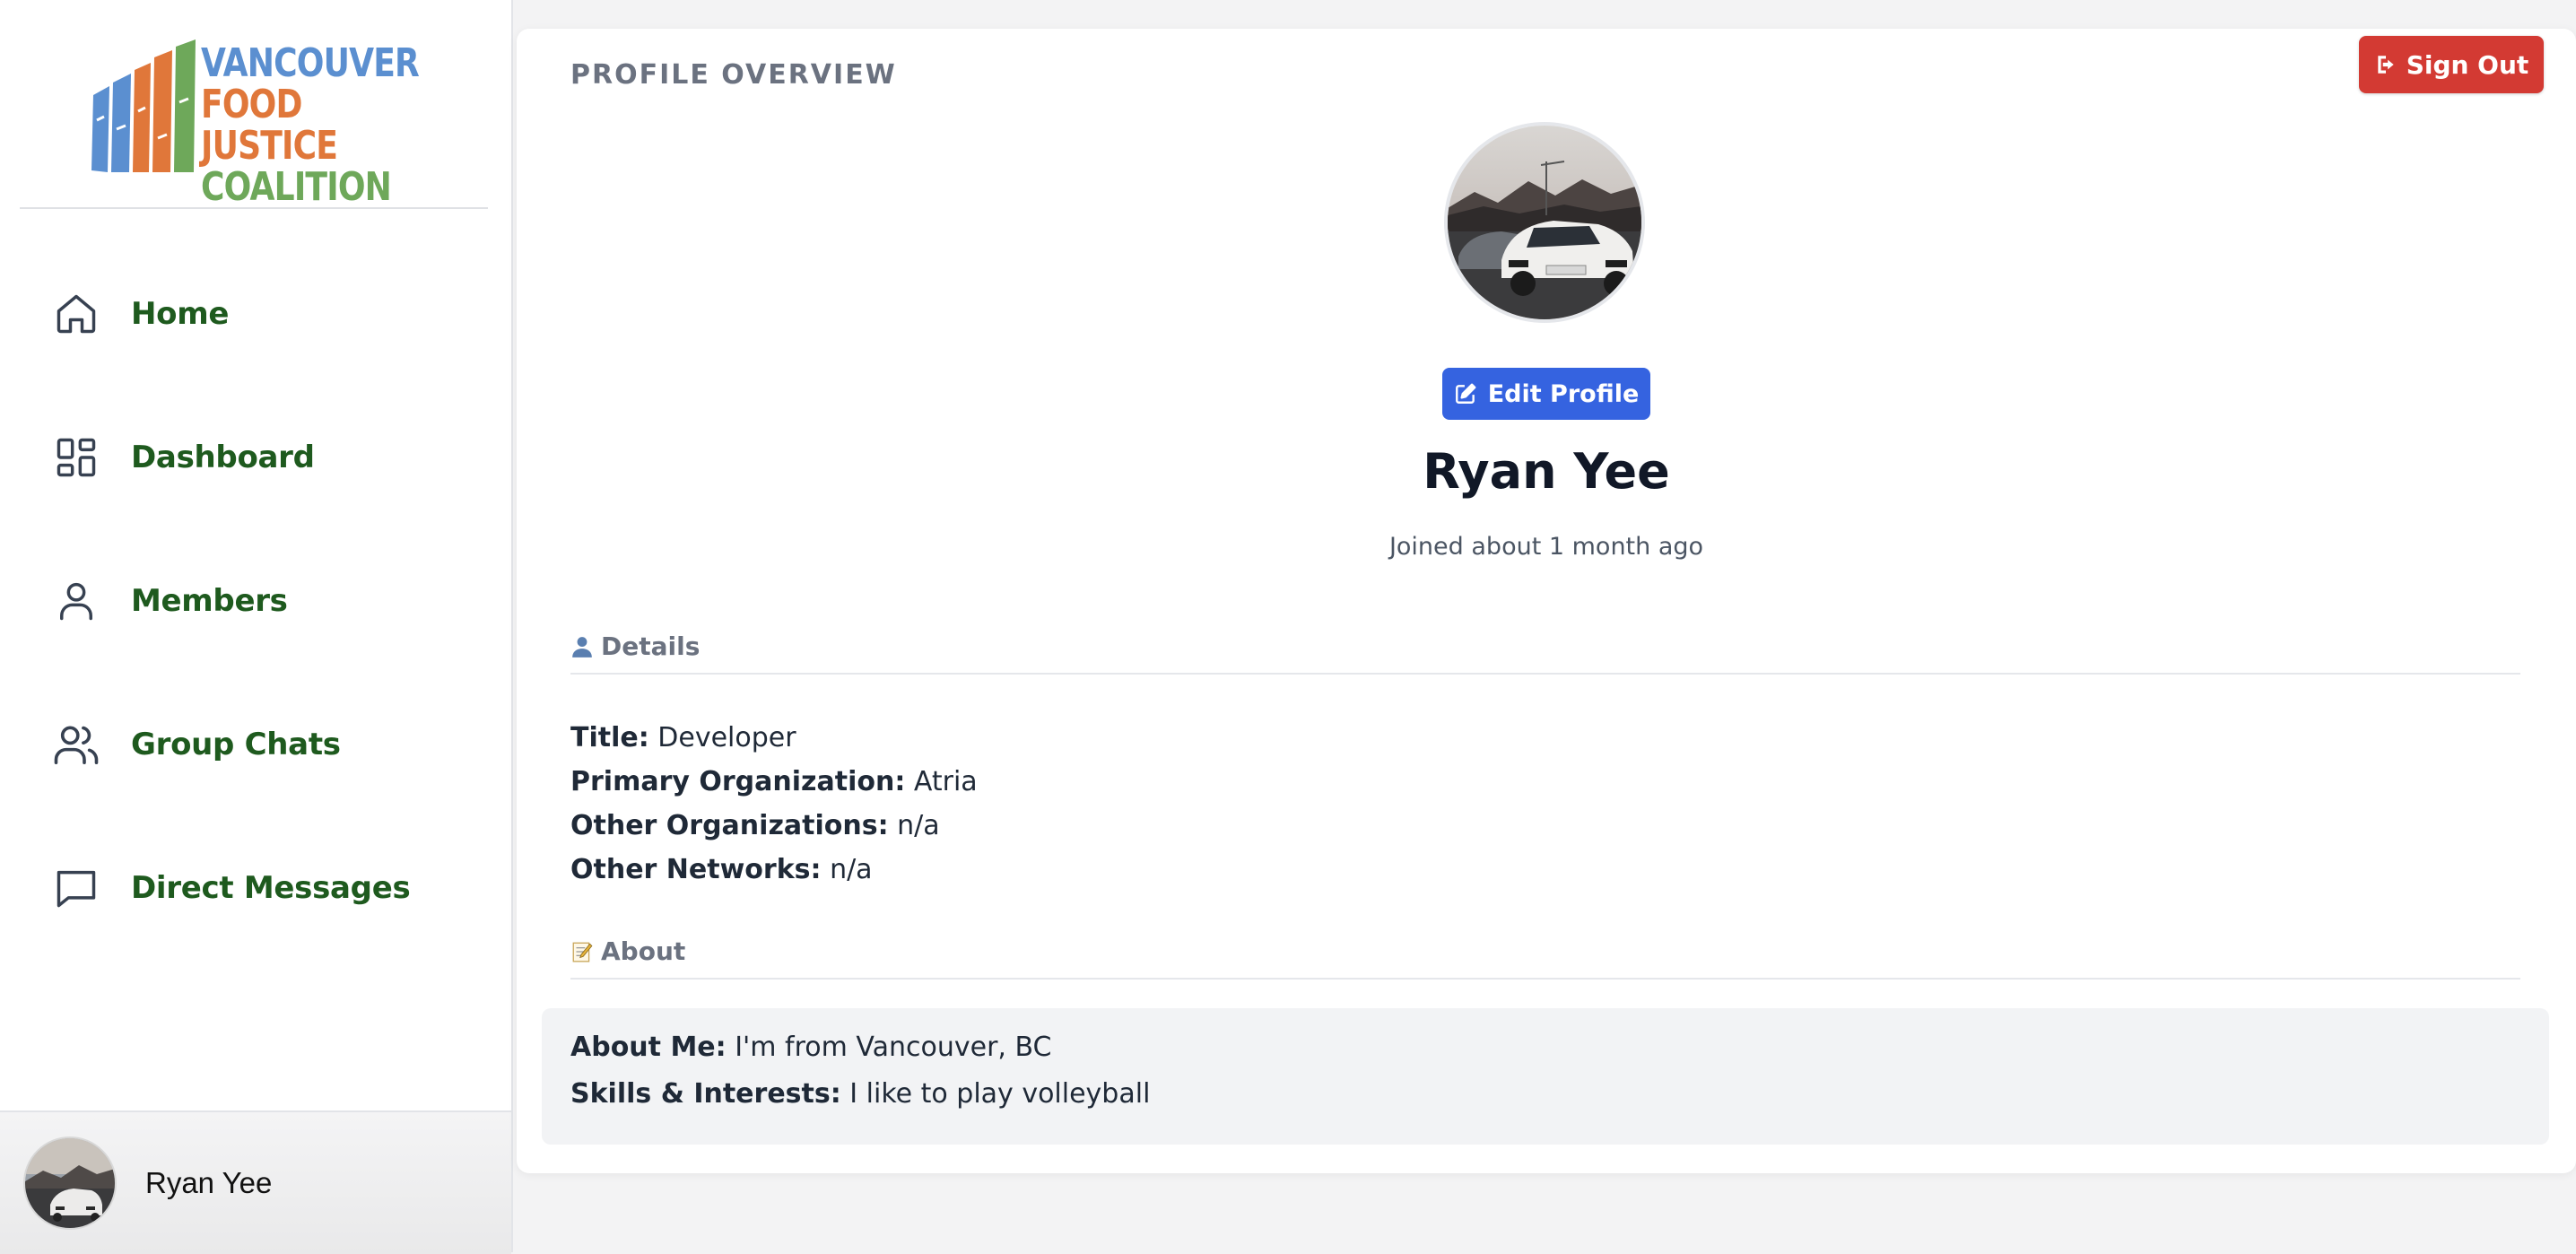 The width and height of the screenshot is (2576, 1254). I want to click on current-user-name: Ryan Yee, so click(209, 1182).